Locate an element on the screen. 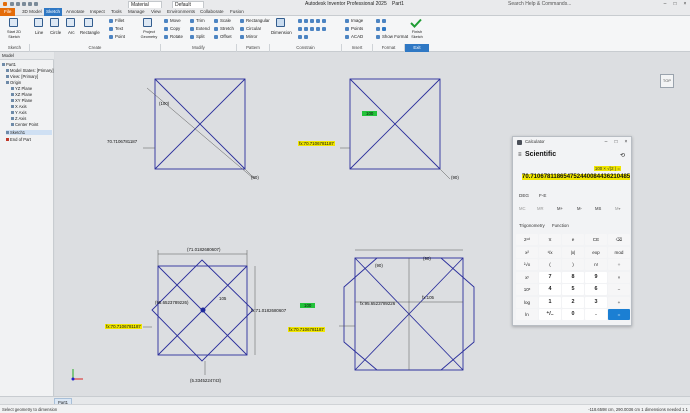 The image size is (690, 413). sqrt-key: ²√x is located at coordinates (527, 264).